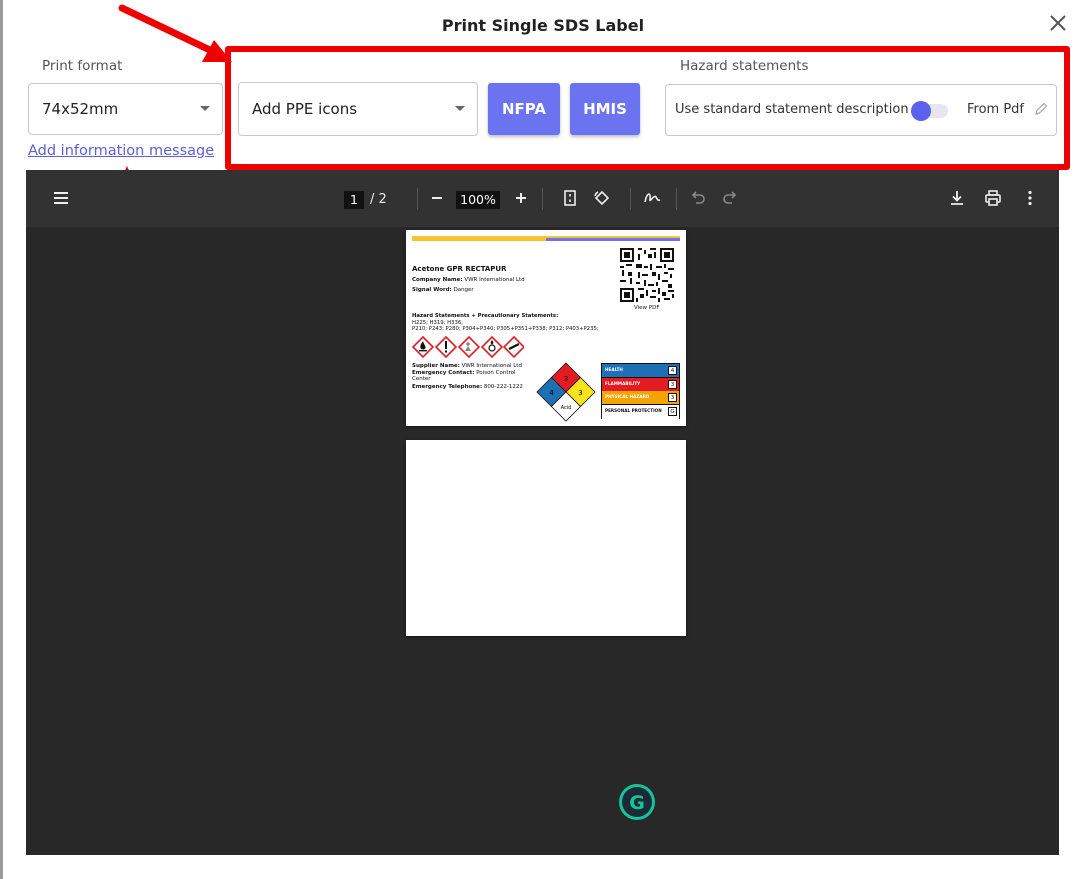  Describe the element at coordinates (647, 275) in the screenshot. I see `qr-code-icon` at that location.